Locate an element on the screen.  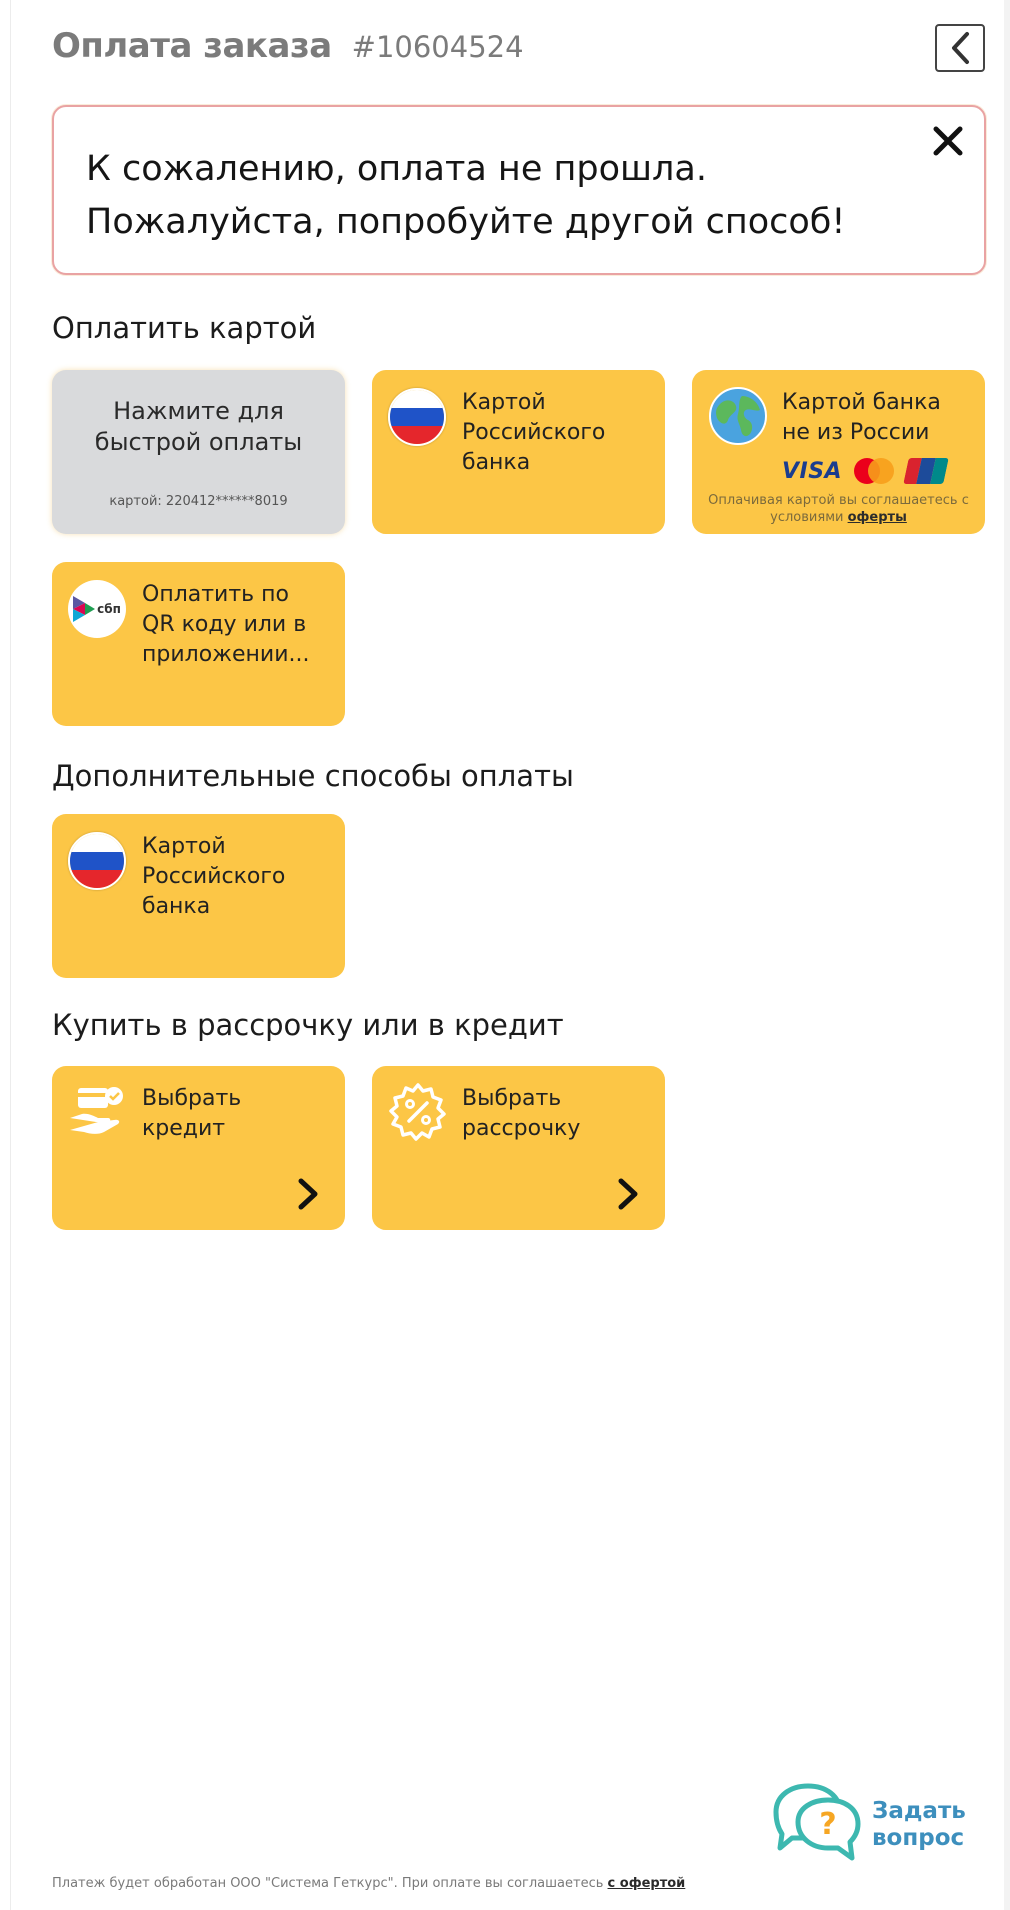
order-number: #10604524 is located at coordinates (437, 47).